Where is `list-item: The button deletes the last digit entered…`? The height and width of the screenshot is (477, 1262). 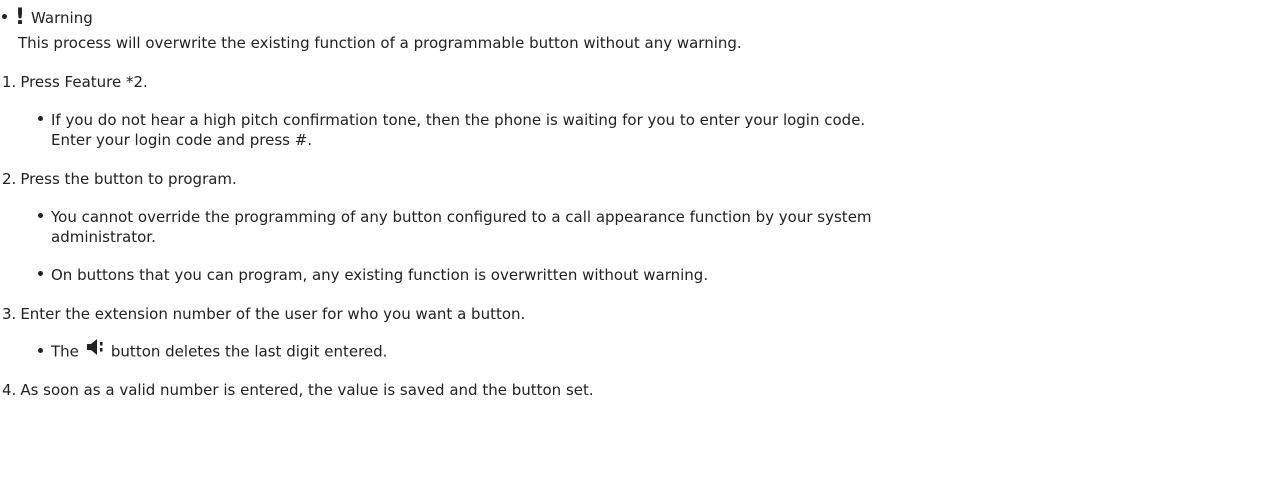
list-item: The button deletes the last digit entered… is located at coordinates (213, 350).